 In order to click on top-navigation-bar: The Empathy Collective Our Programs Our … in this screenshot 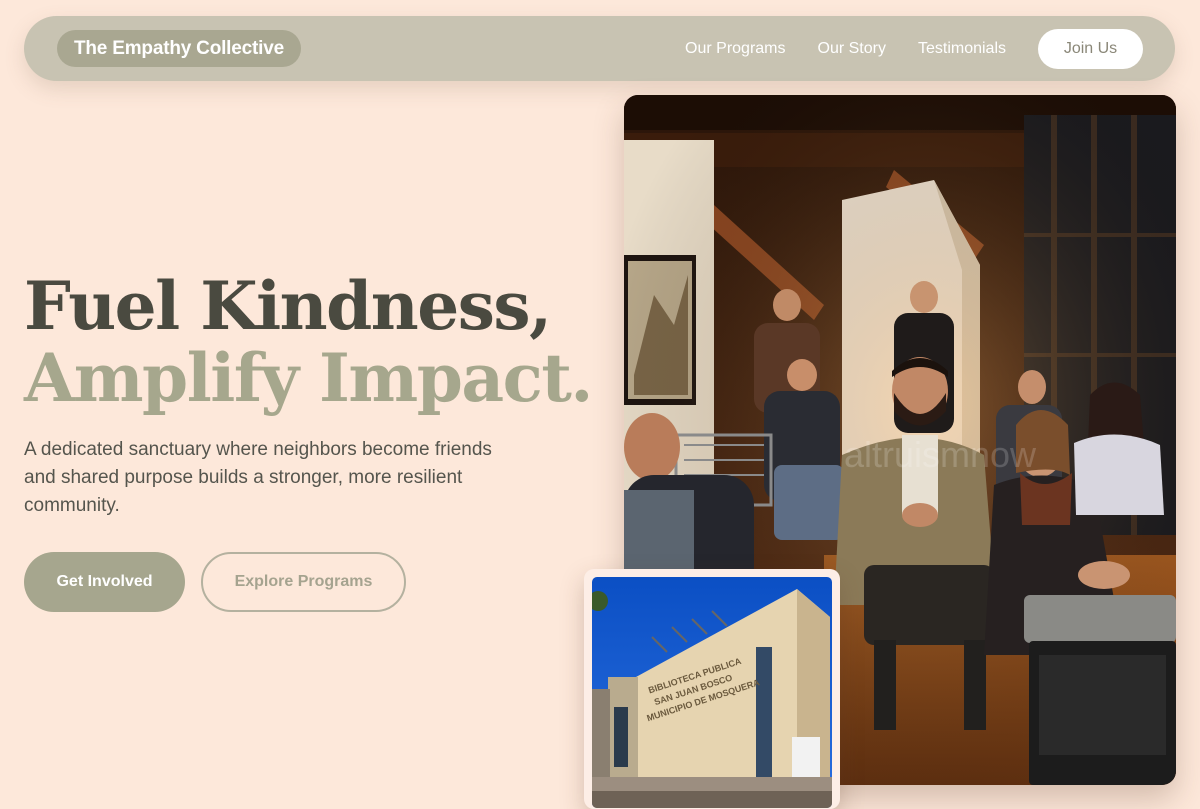, I will do `click(599, 48)`.